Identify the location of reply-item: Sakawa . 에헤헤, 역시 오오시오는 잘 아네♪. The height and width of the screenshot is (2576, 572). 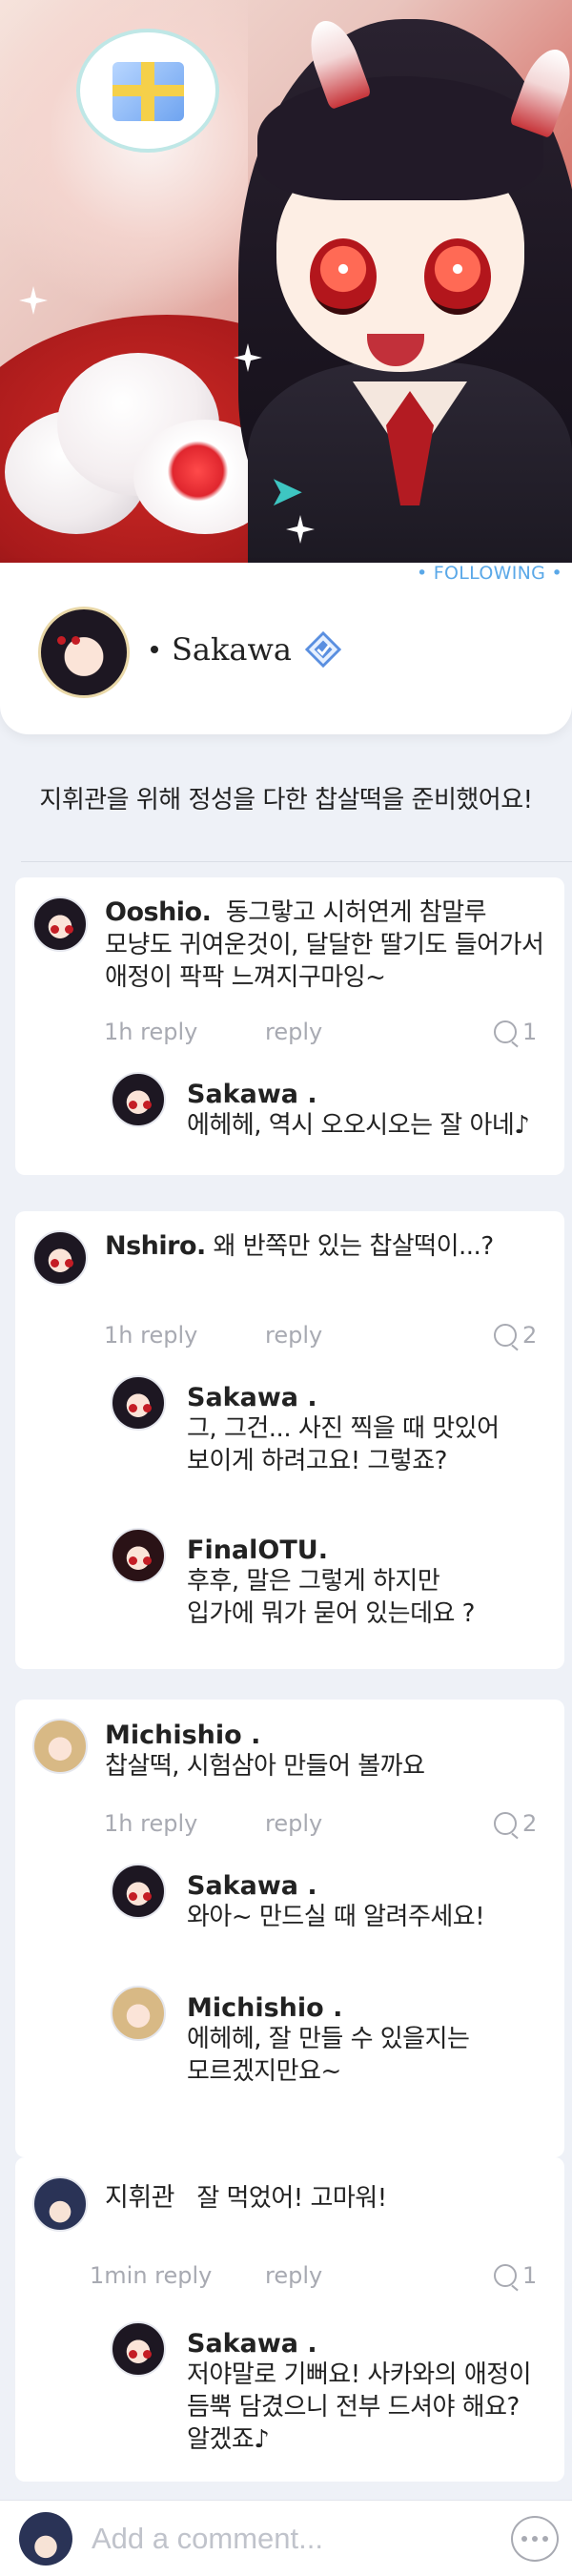
(330, 1110).